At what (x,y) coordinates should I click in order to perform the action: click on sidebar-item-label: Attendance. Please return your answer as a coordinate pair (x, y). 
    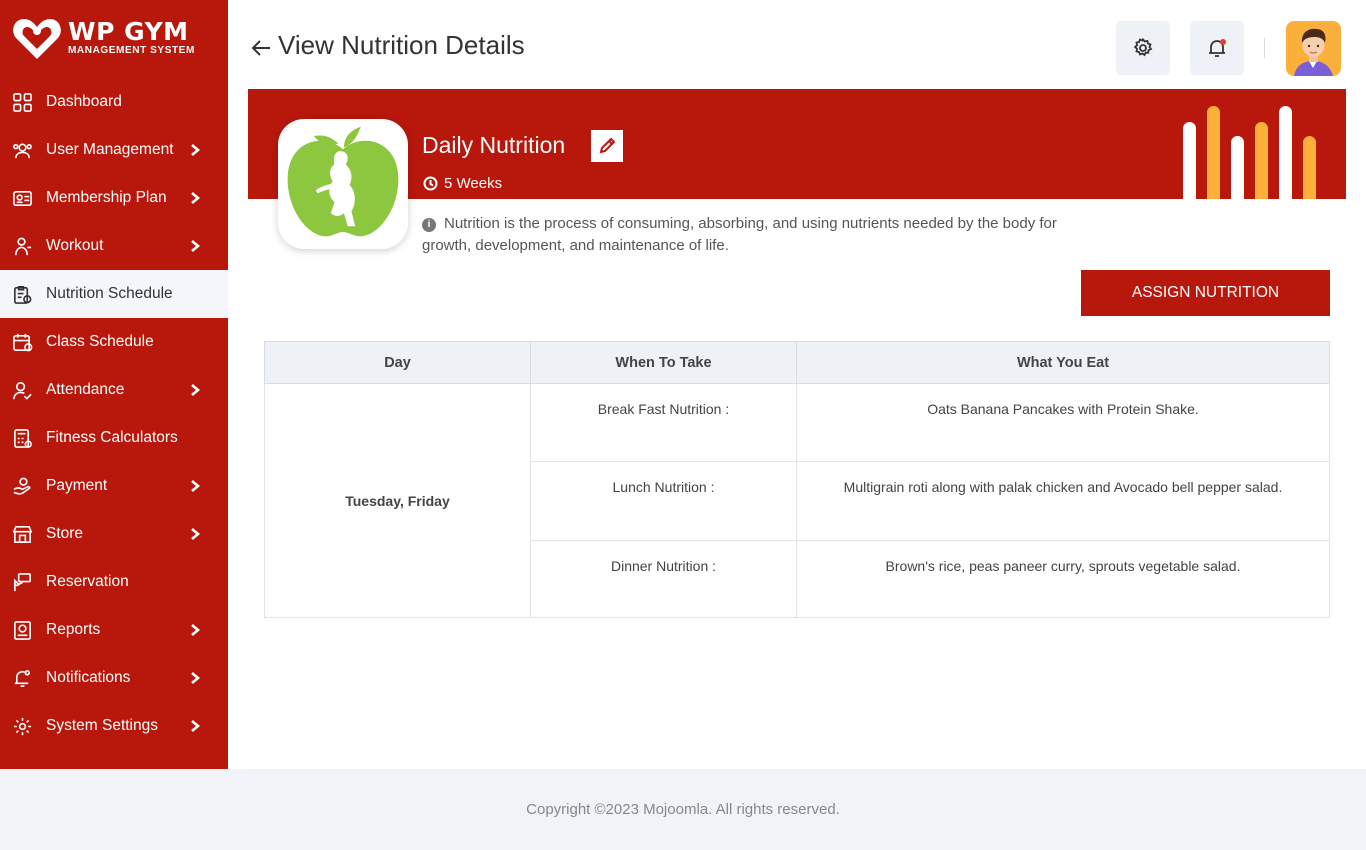
    Looking at the image, I should click on (85, 389).